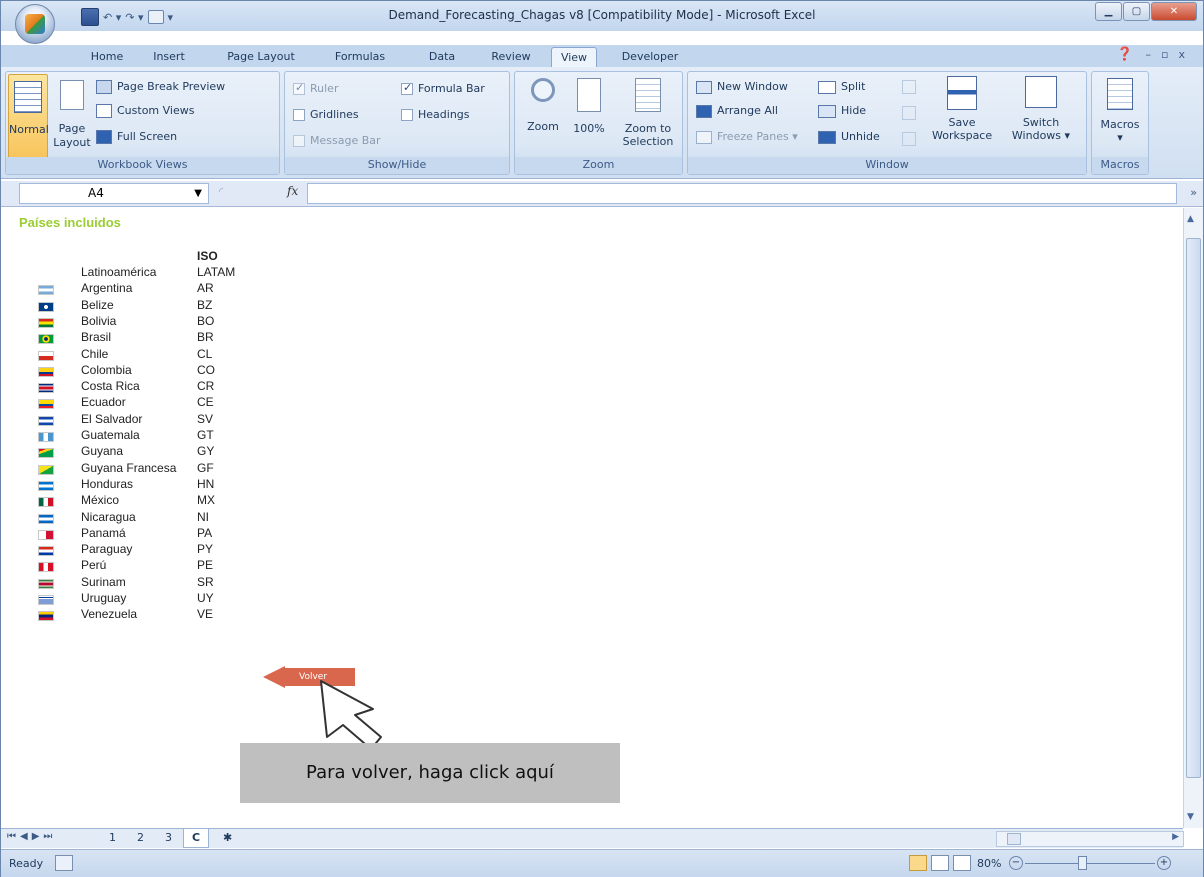 This screenshot has width=1204, height=877. What do you see at coordinates (107, 288) in the screenshot?
I see `country-name: Argentina` at bounding box center [107, 288].